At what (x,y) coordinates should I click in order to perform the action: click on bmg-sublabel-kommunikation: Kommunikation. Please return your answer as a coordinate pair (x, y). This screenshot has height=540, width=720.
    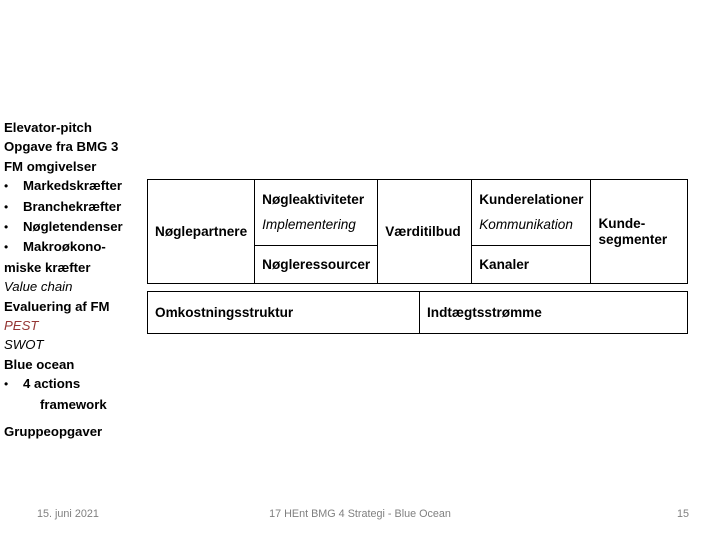
    Looking at the image, I should click on (526, 225).